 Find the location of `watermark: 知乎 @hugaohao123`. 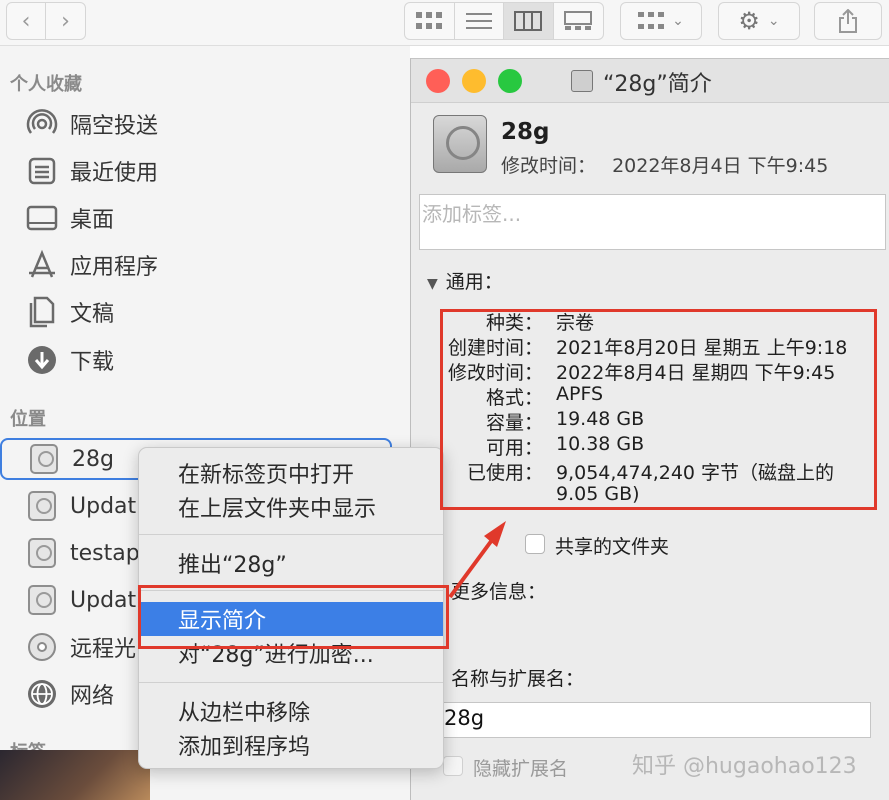

watermark: 知乎 @hugaohao123 is located at coordinates (744, 766).